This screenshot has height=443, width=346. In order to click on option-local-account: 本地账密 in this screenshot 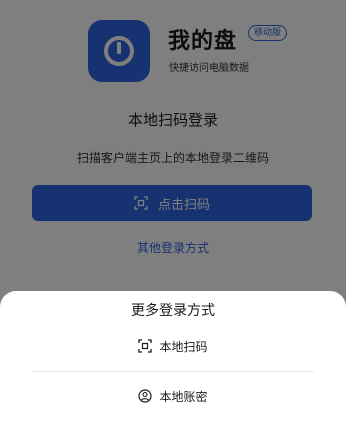, I will do `click(173, 396)`.